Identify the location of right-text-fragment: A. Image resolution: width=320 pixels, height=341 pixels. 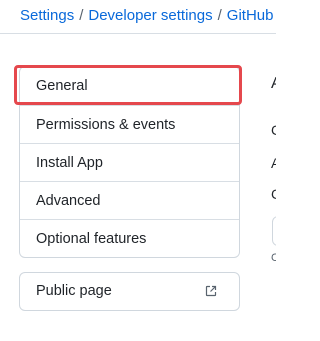
(273, 163).